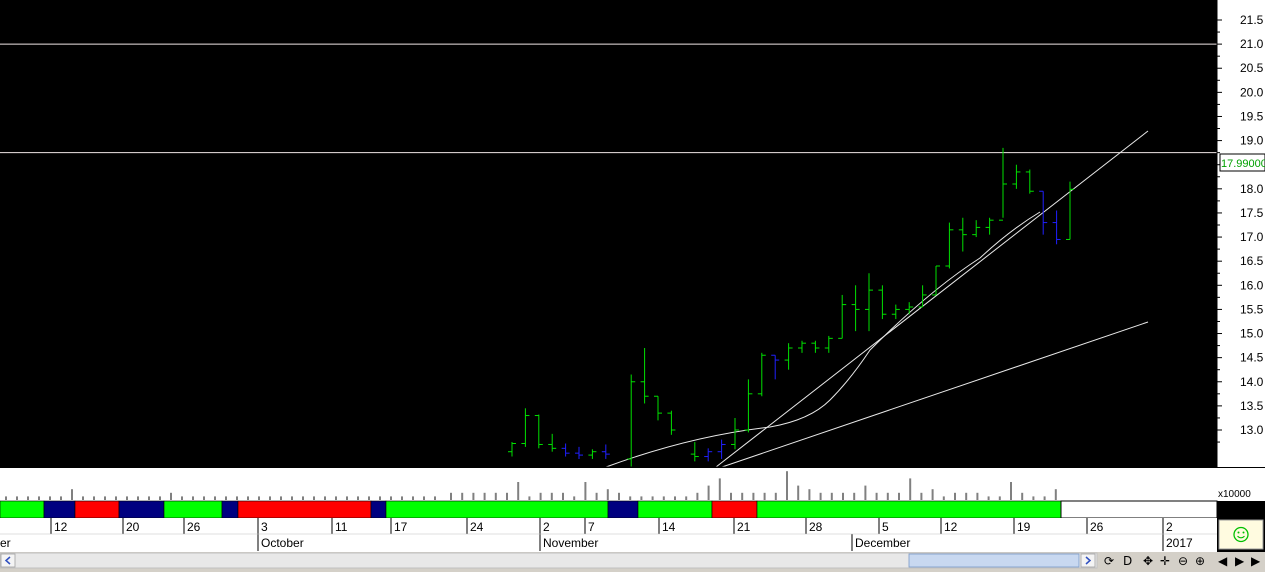  I want to click on price-tick-label: 14.5, so click(1252, 358).